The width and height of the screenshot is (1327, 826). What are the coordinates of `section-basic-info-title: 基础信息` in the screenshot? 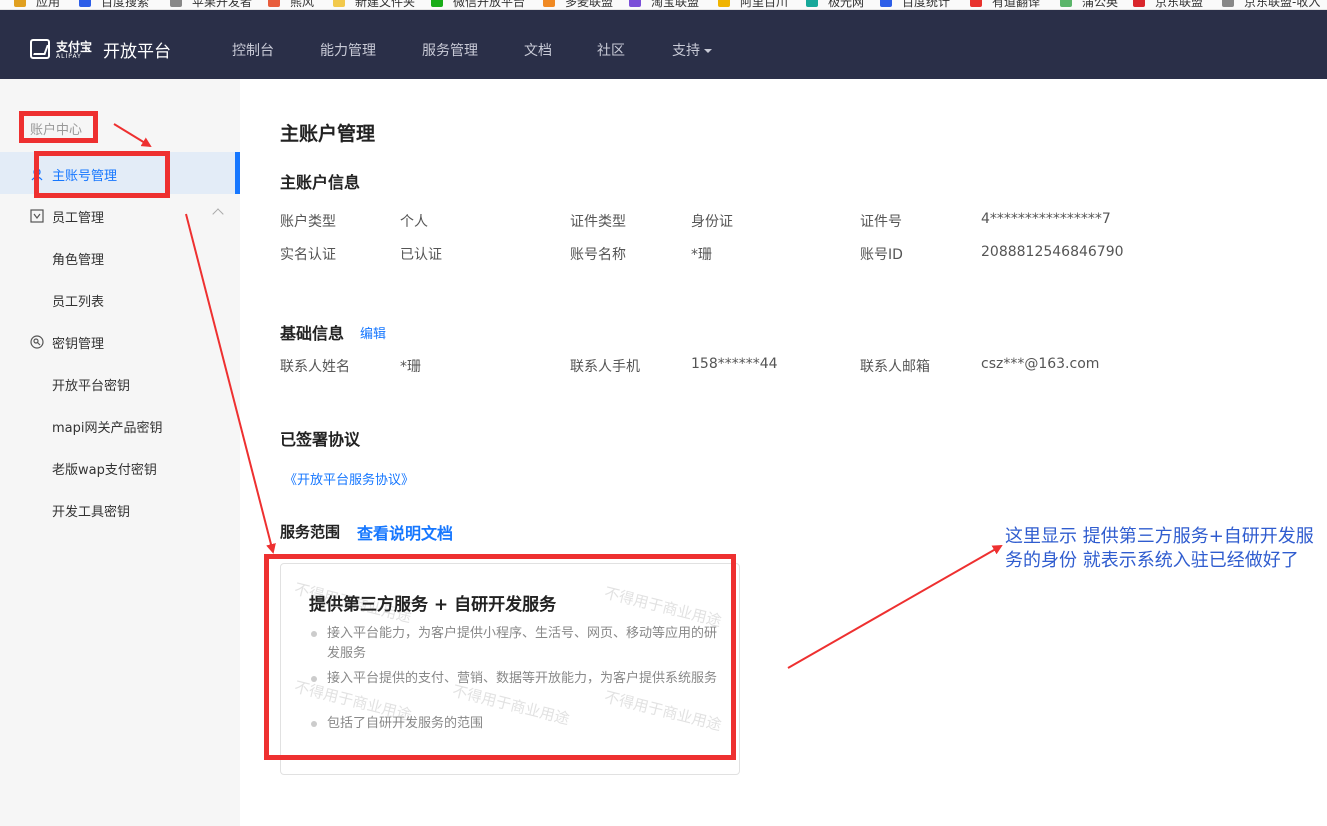 It's located at (312, 333).